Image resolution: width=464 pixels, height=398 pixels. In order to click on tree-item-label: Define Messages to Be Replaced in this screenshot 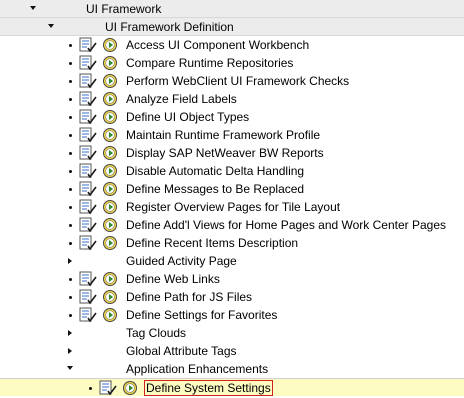, I will do `click(215, 189)`.